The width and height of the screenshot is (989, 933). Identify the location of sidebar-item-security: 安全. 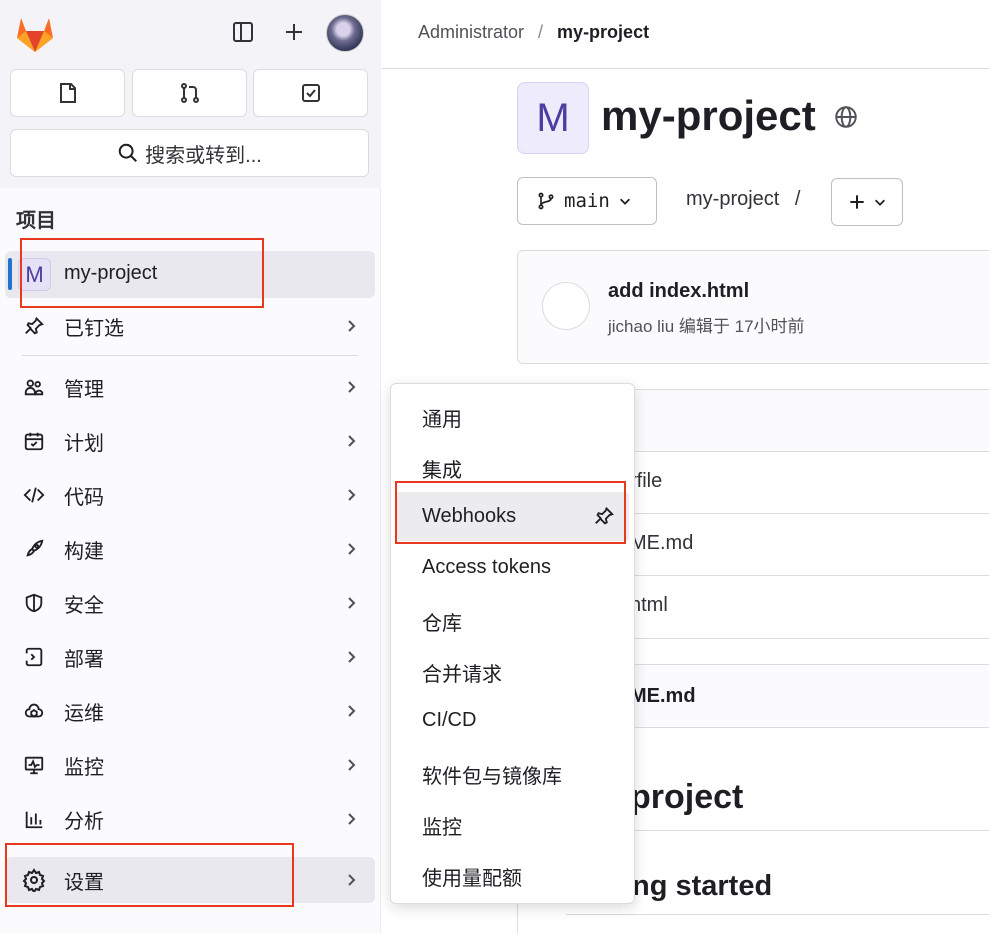
(190, 603).